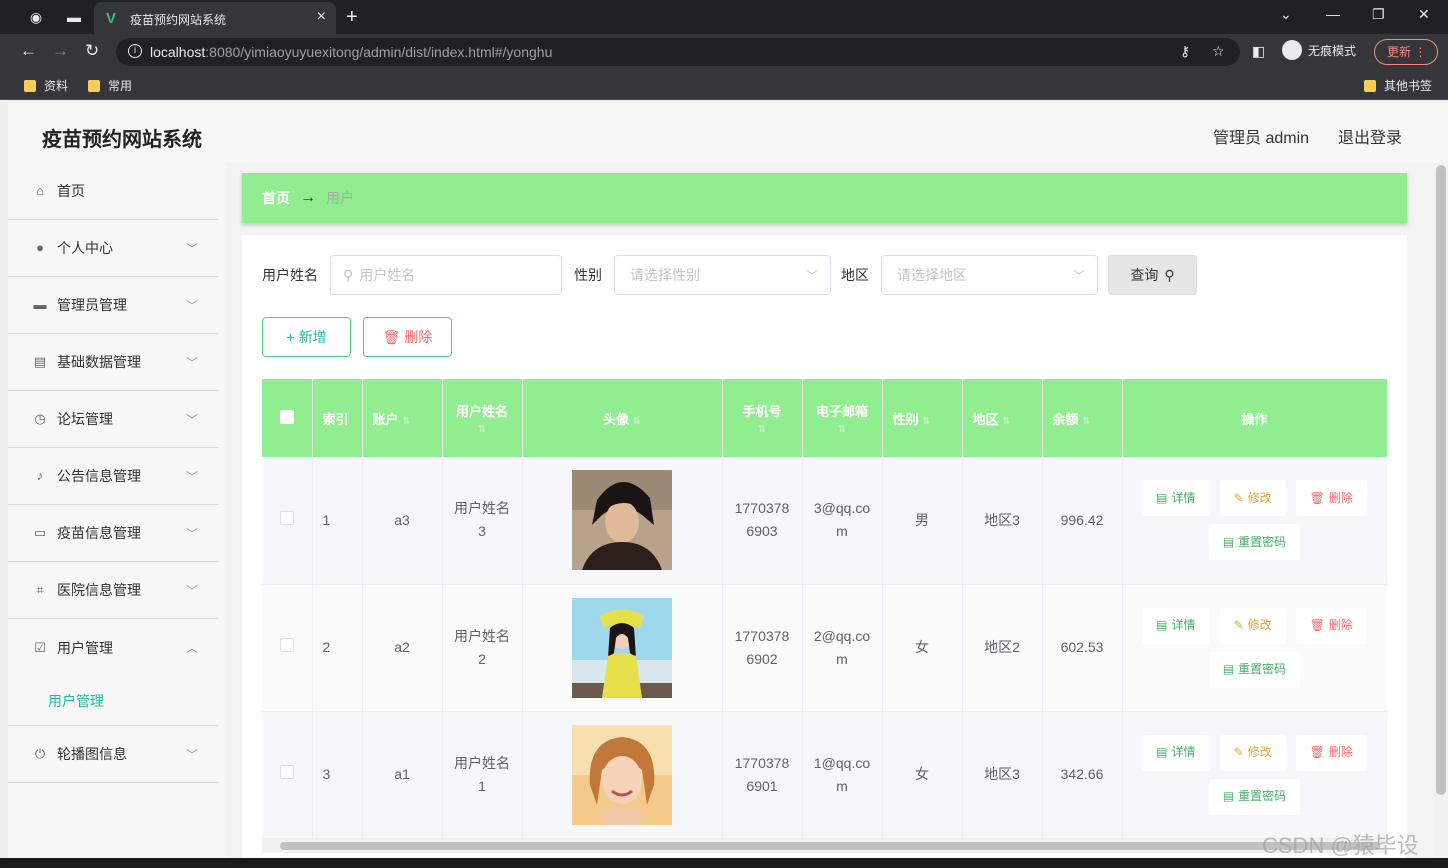  Describe the element at coordinates (191, 363) in the screenshot. I see `chevron-down-icon: ﹀` at that location.